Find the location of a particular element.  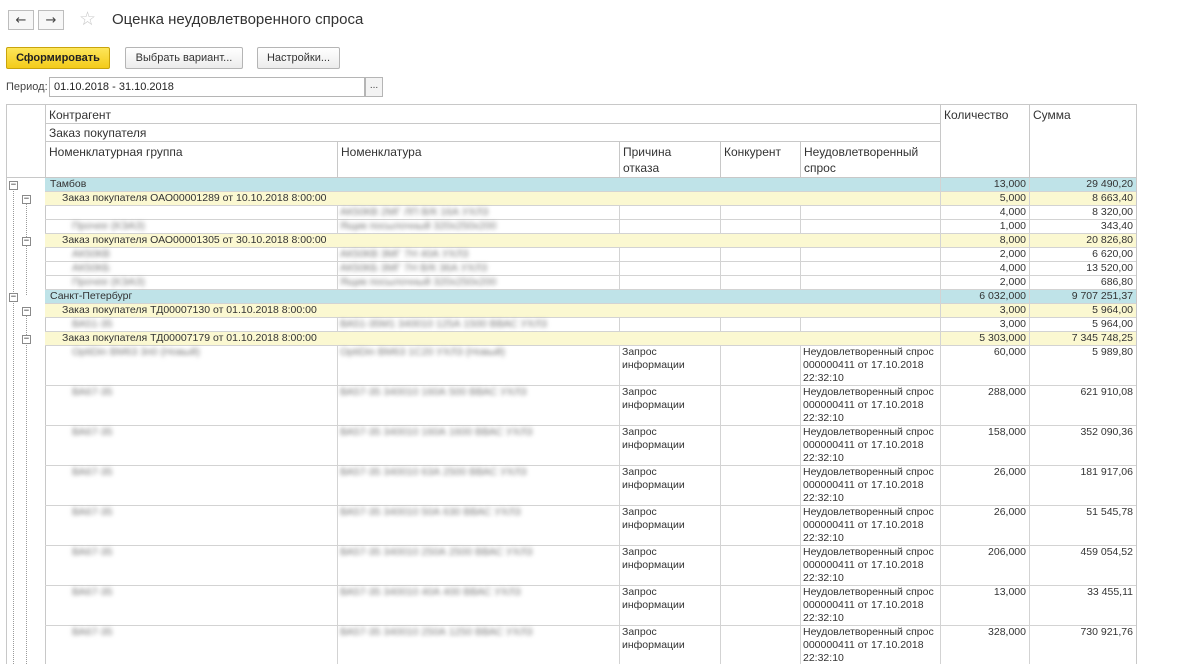

counterparty-row: Санкт-Петербург 6 032,000 9 707 251,37 is located at coordinates (590, 297).